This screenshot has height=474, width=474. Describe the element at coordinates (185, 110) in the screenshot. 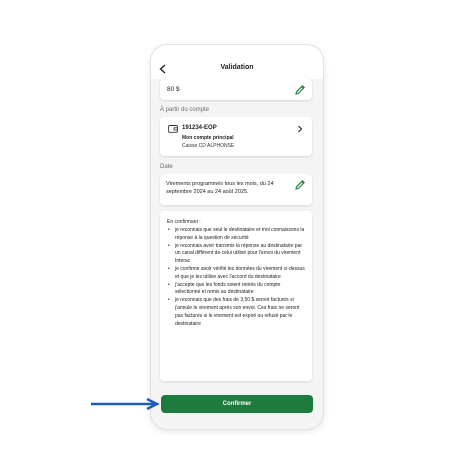

I see `from-account-label: À partir du compte` at that location.